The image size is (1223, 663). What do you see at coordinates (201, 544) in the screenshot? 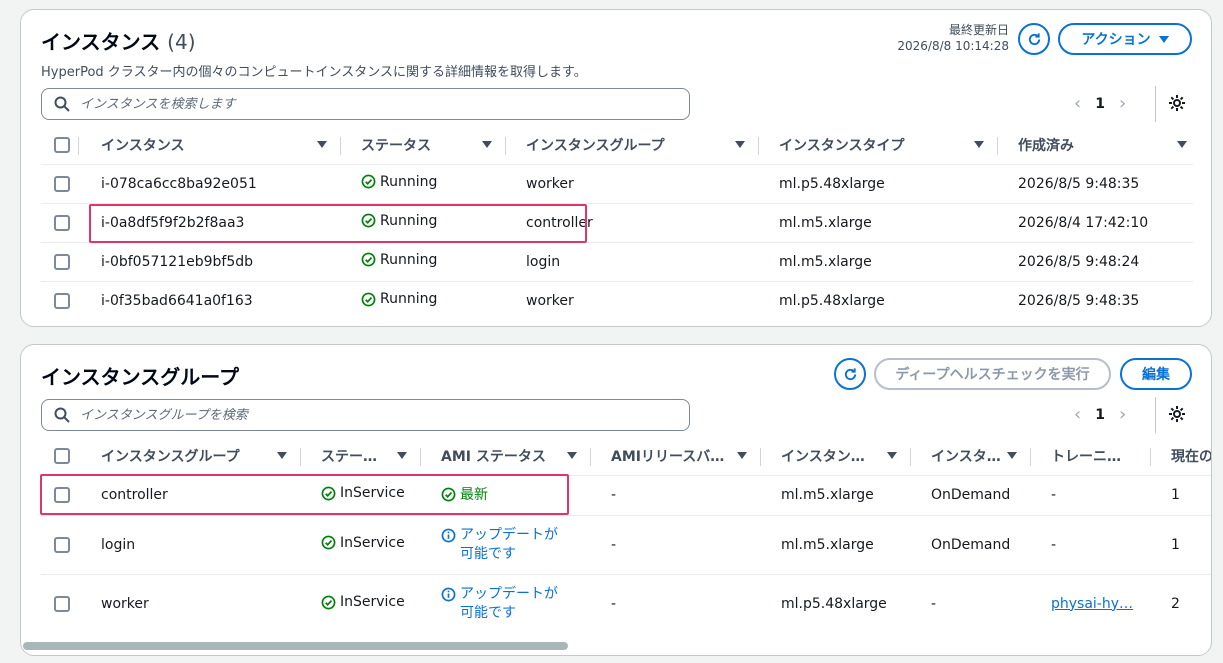
I see `group-name: login` at bounding box center [201, 544].